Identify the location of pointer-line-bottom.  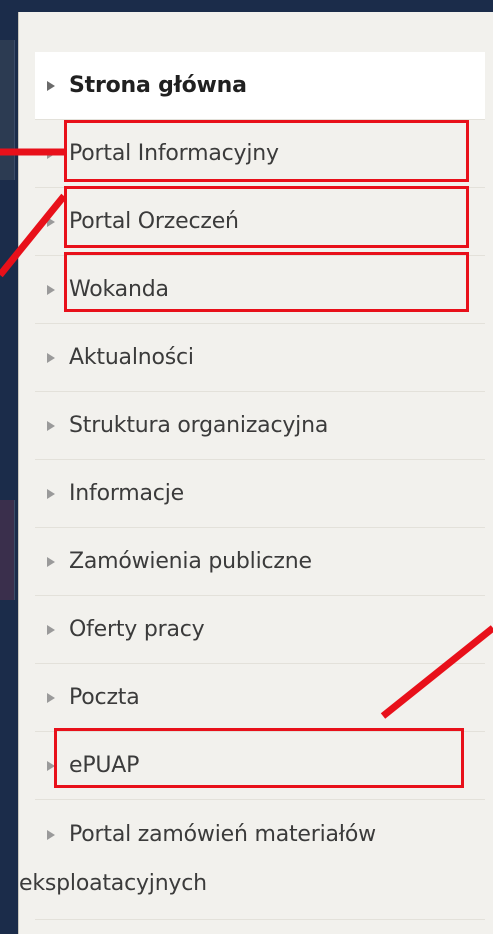
(436, 672).